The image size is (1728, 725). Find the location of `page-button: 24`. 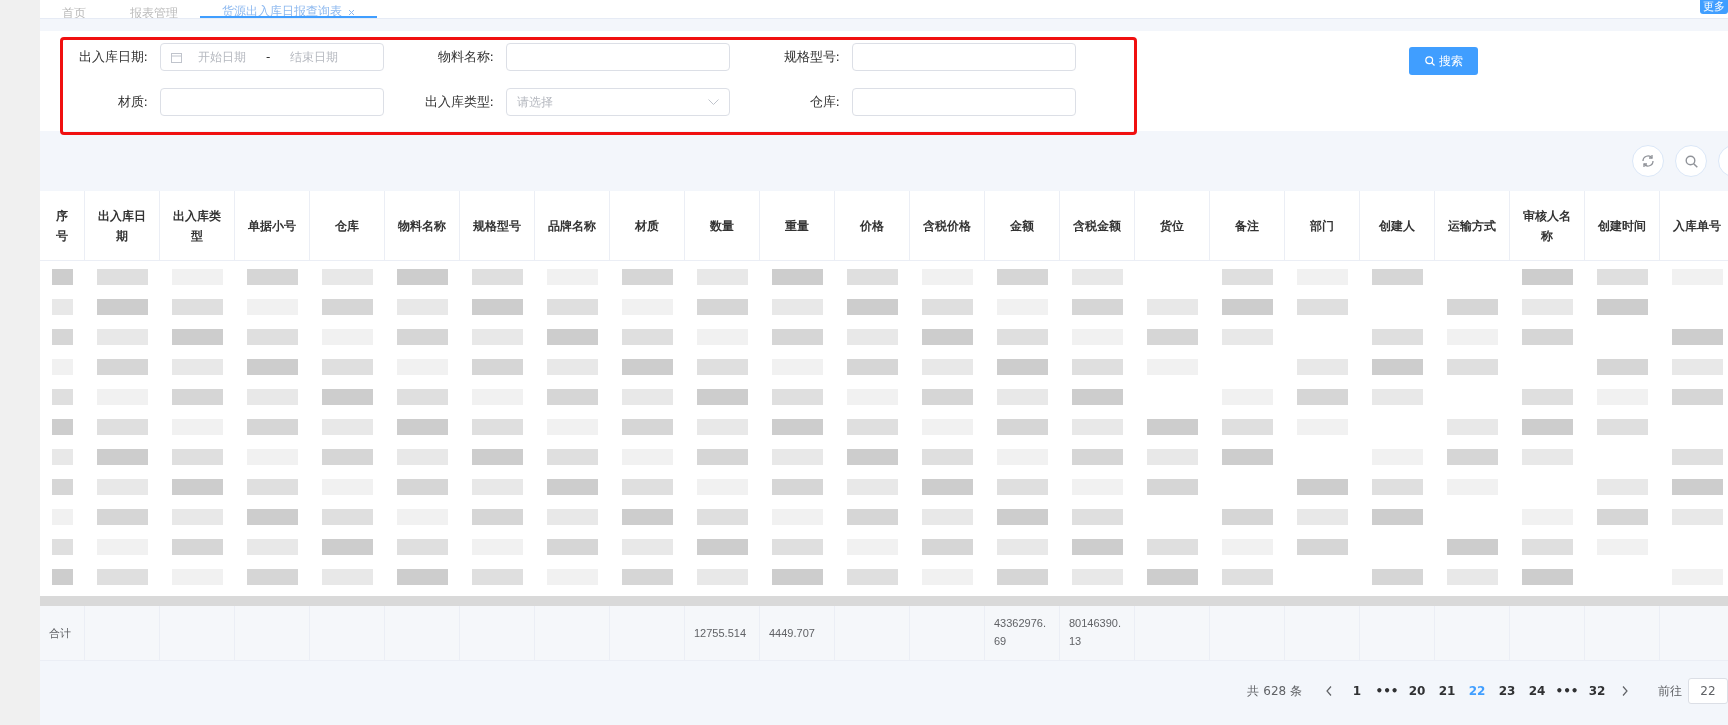

page-button: 24 is located at coordinates (1537, 691).